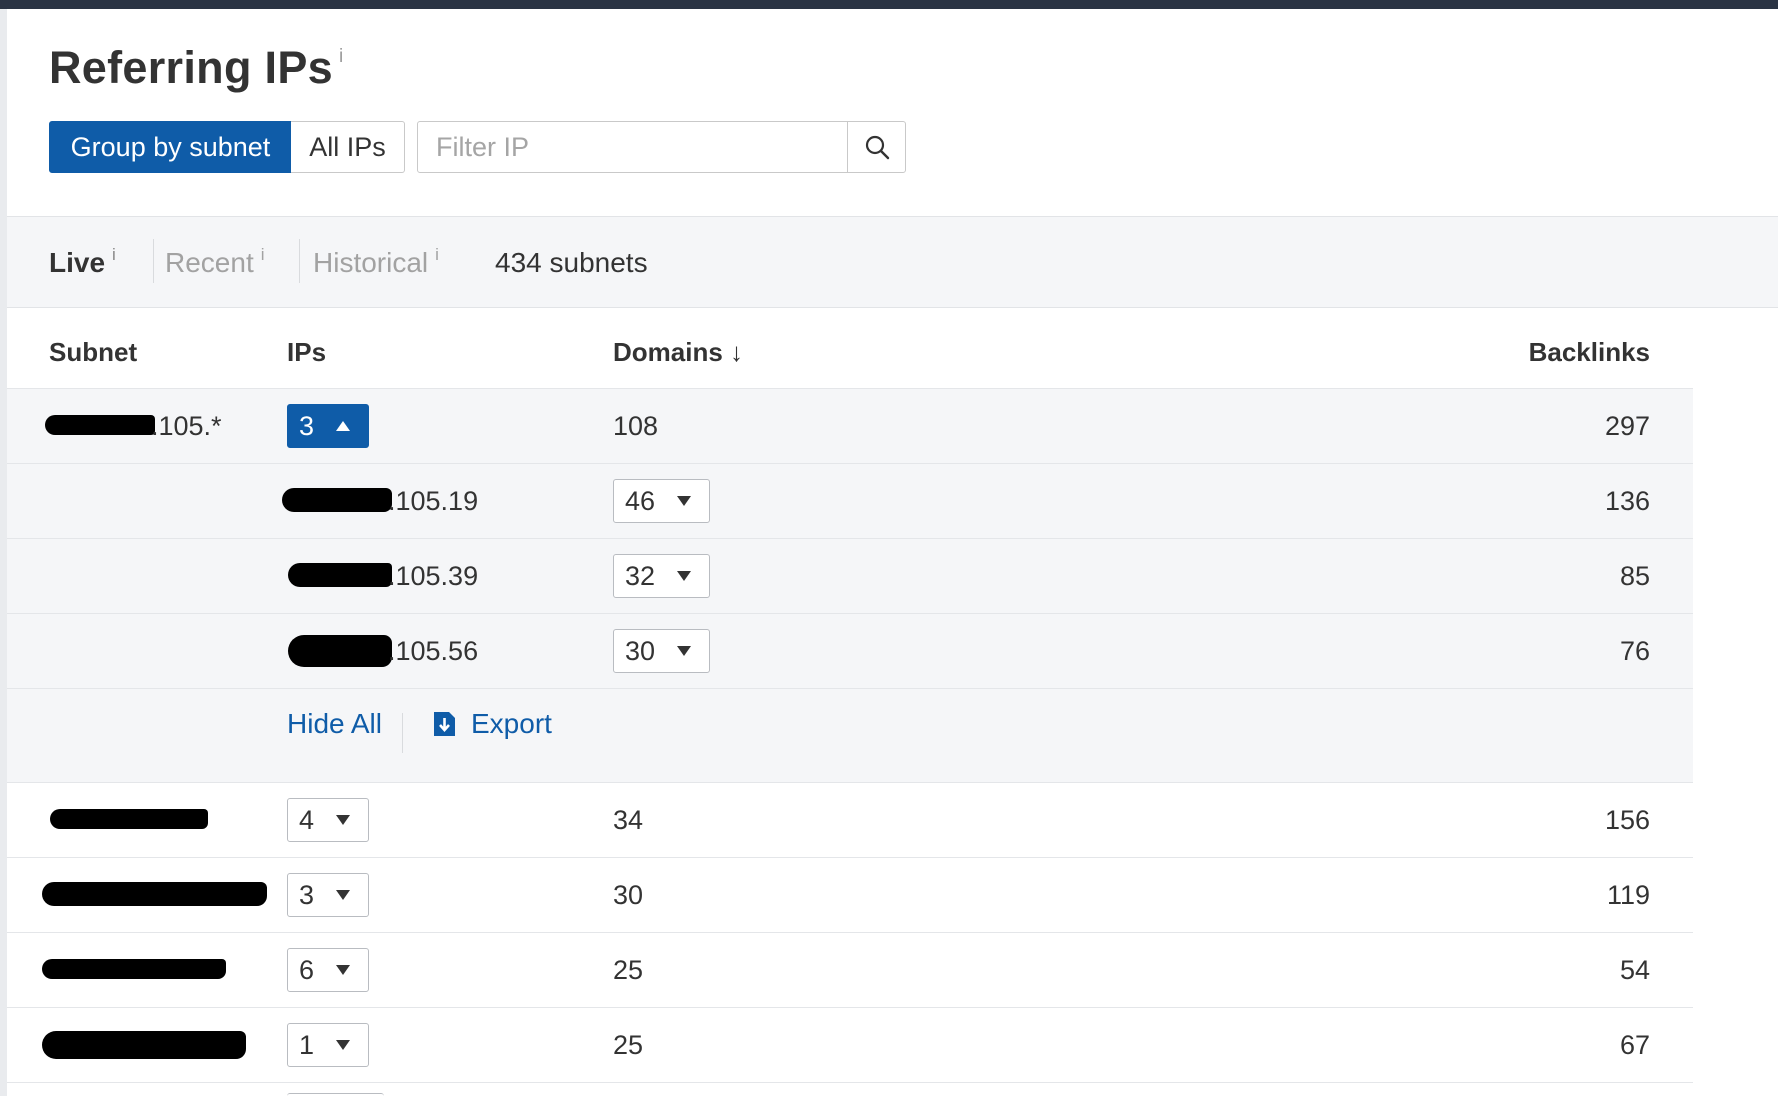  Describe the element at coordinates (850, 895) in the screenshot. I see `table-row: 3 30 119` at that location.